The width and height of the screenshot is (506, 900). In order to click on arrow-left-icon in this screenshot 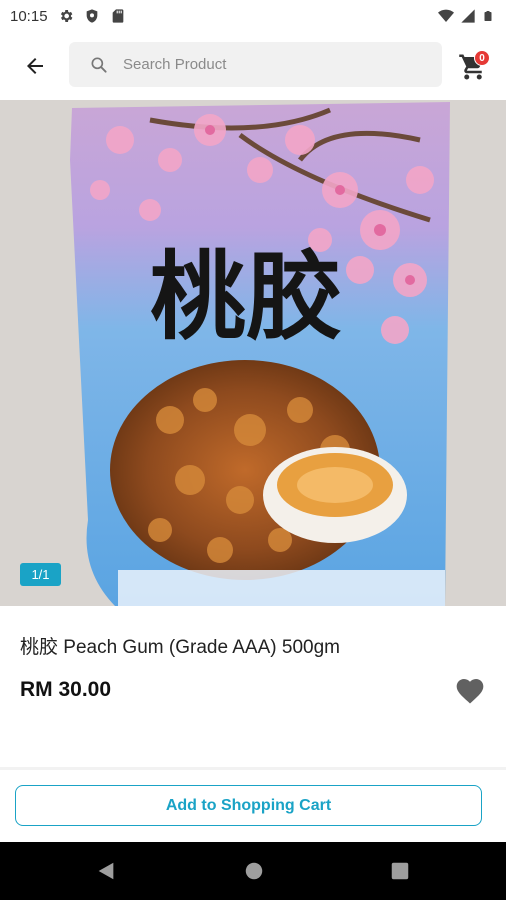, I will do `click(35, 66)`.